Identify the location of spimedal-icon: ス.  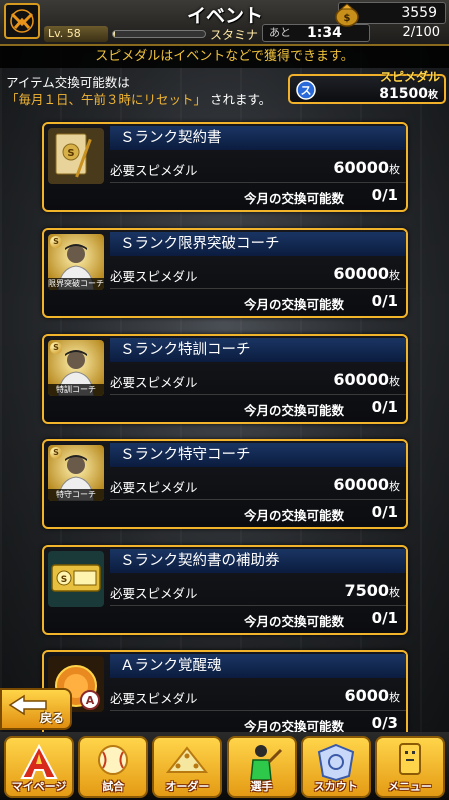
(306, 92).